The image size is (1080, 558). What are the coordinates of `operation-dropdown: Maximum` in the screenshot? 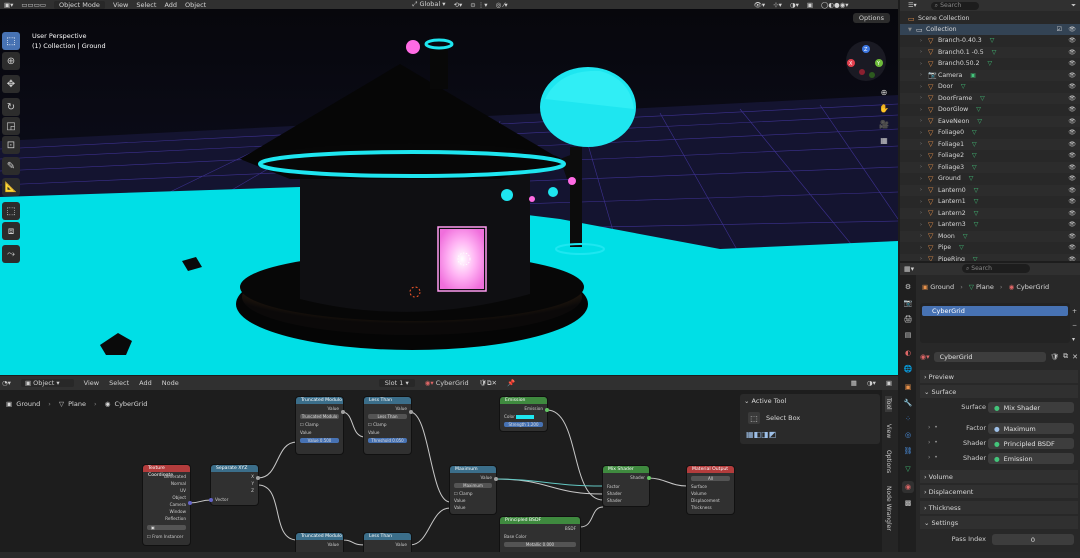 It's located at (473, 485).